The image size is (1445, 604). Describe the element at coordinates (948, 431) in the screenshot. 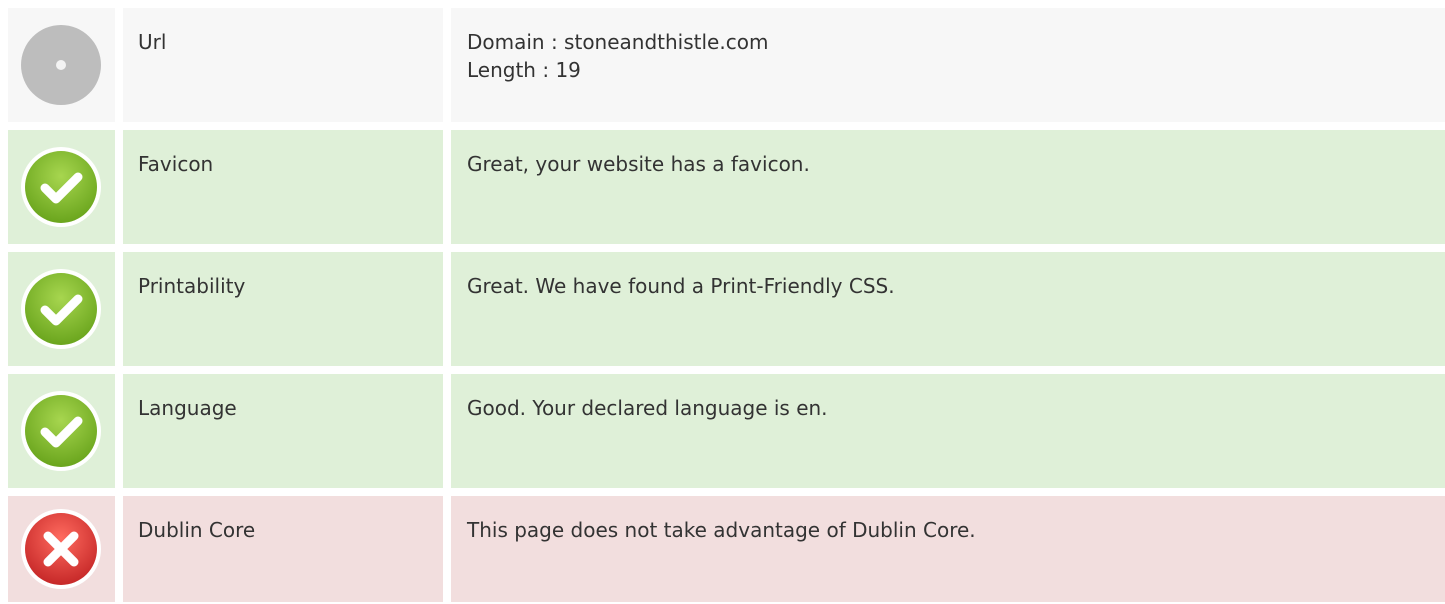

I see `row-value: Good. Your declared language is en.` at that location.